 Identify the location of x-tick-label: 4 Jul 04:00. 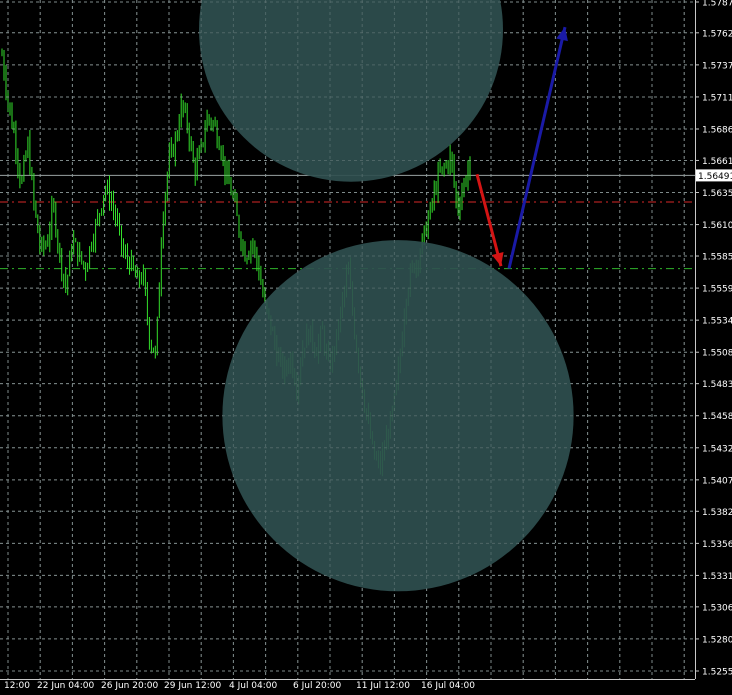
(253, 686).